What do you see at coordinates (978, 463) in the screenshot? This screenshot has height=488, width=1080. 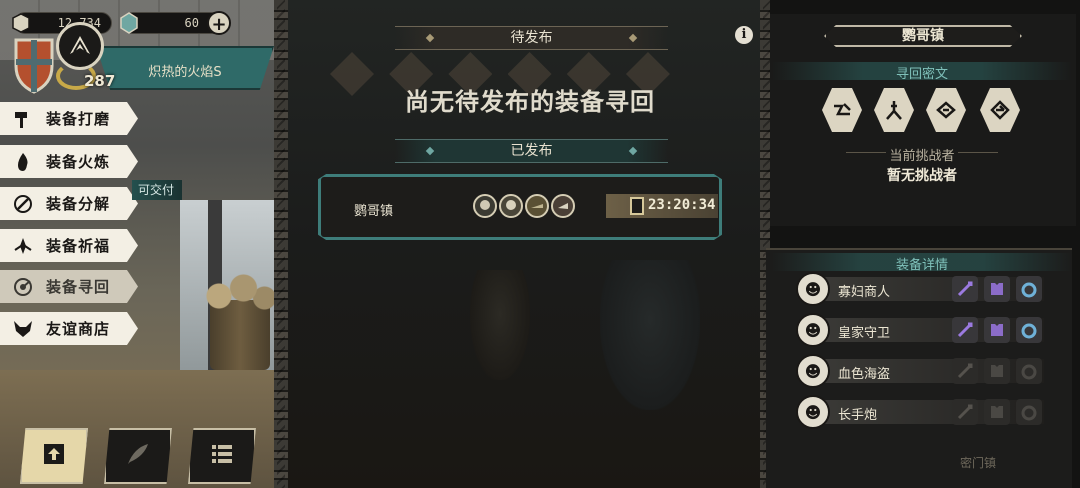 I see `background-sign-text: 密门镇` at bounding box center [978, 463].